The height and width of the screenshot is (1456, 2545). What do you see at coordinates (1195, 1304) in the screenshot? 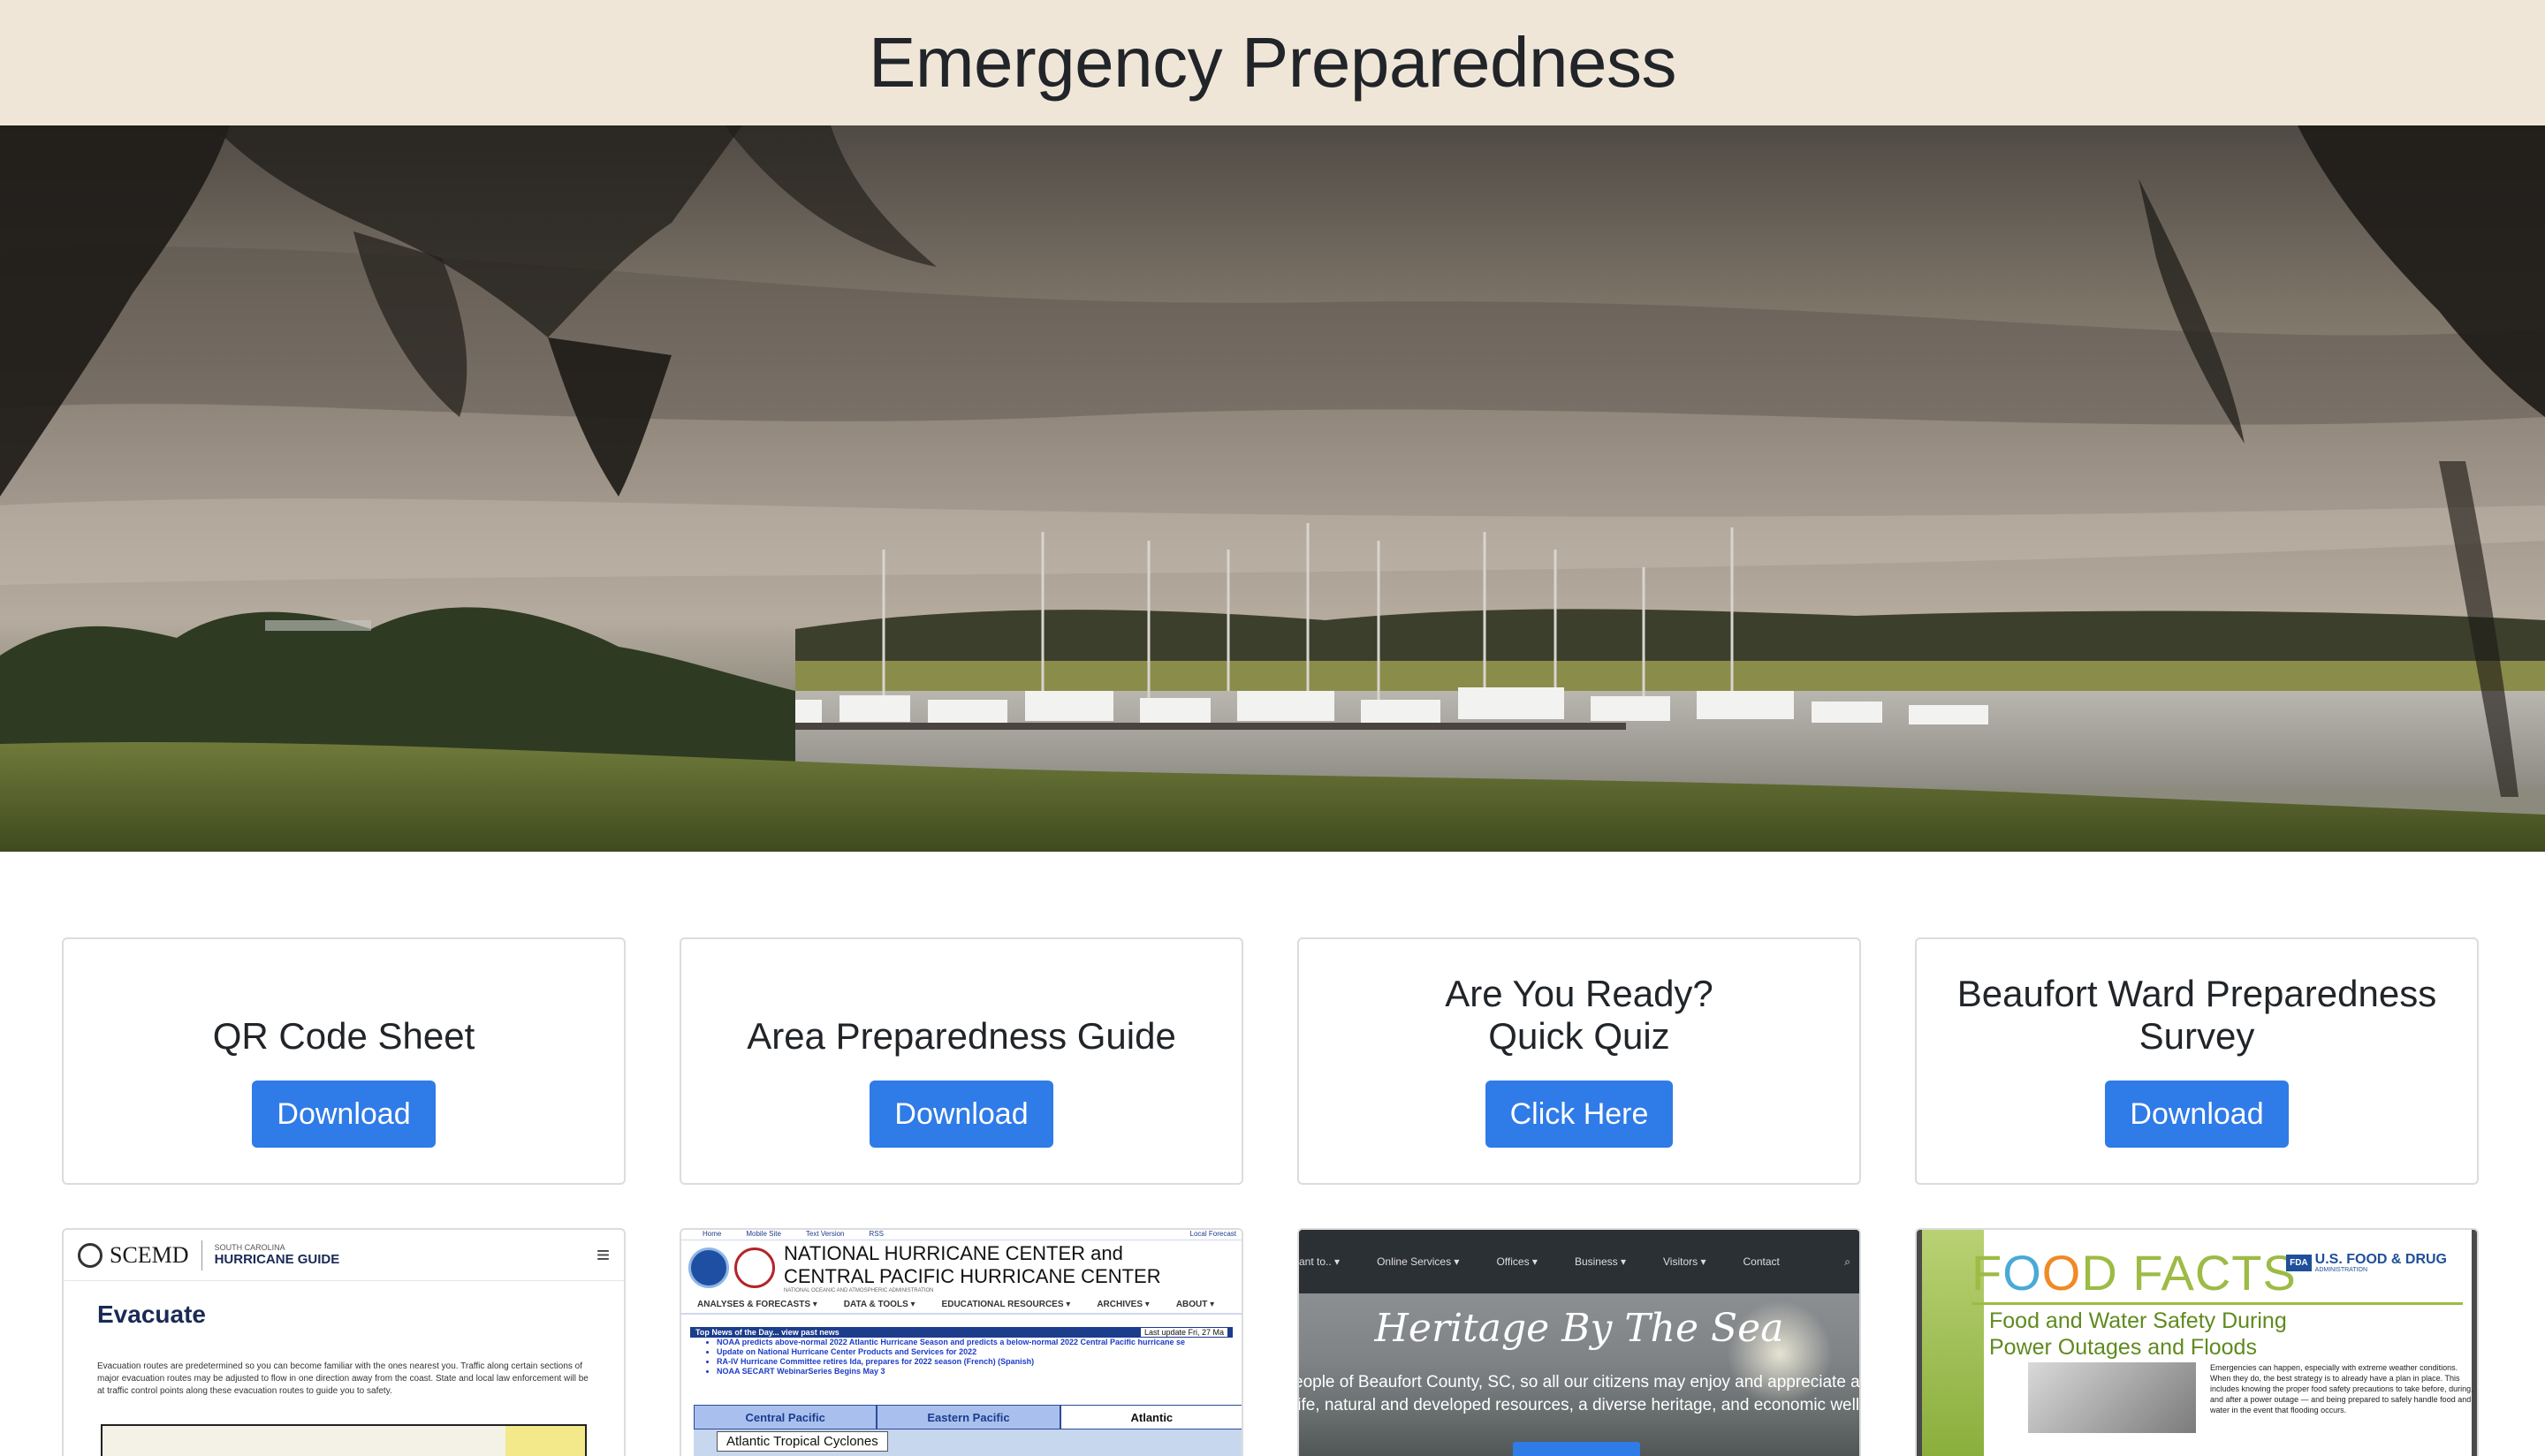
I see `nav-item: ABOUT ▾` at bounding box center [1195, 1304].